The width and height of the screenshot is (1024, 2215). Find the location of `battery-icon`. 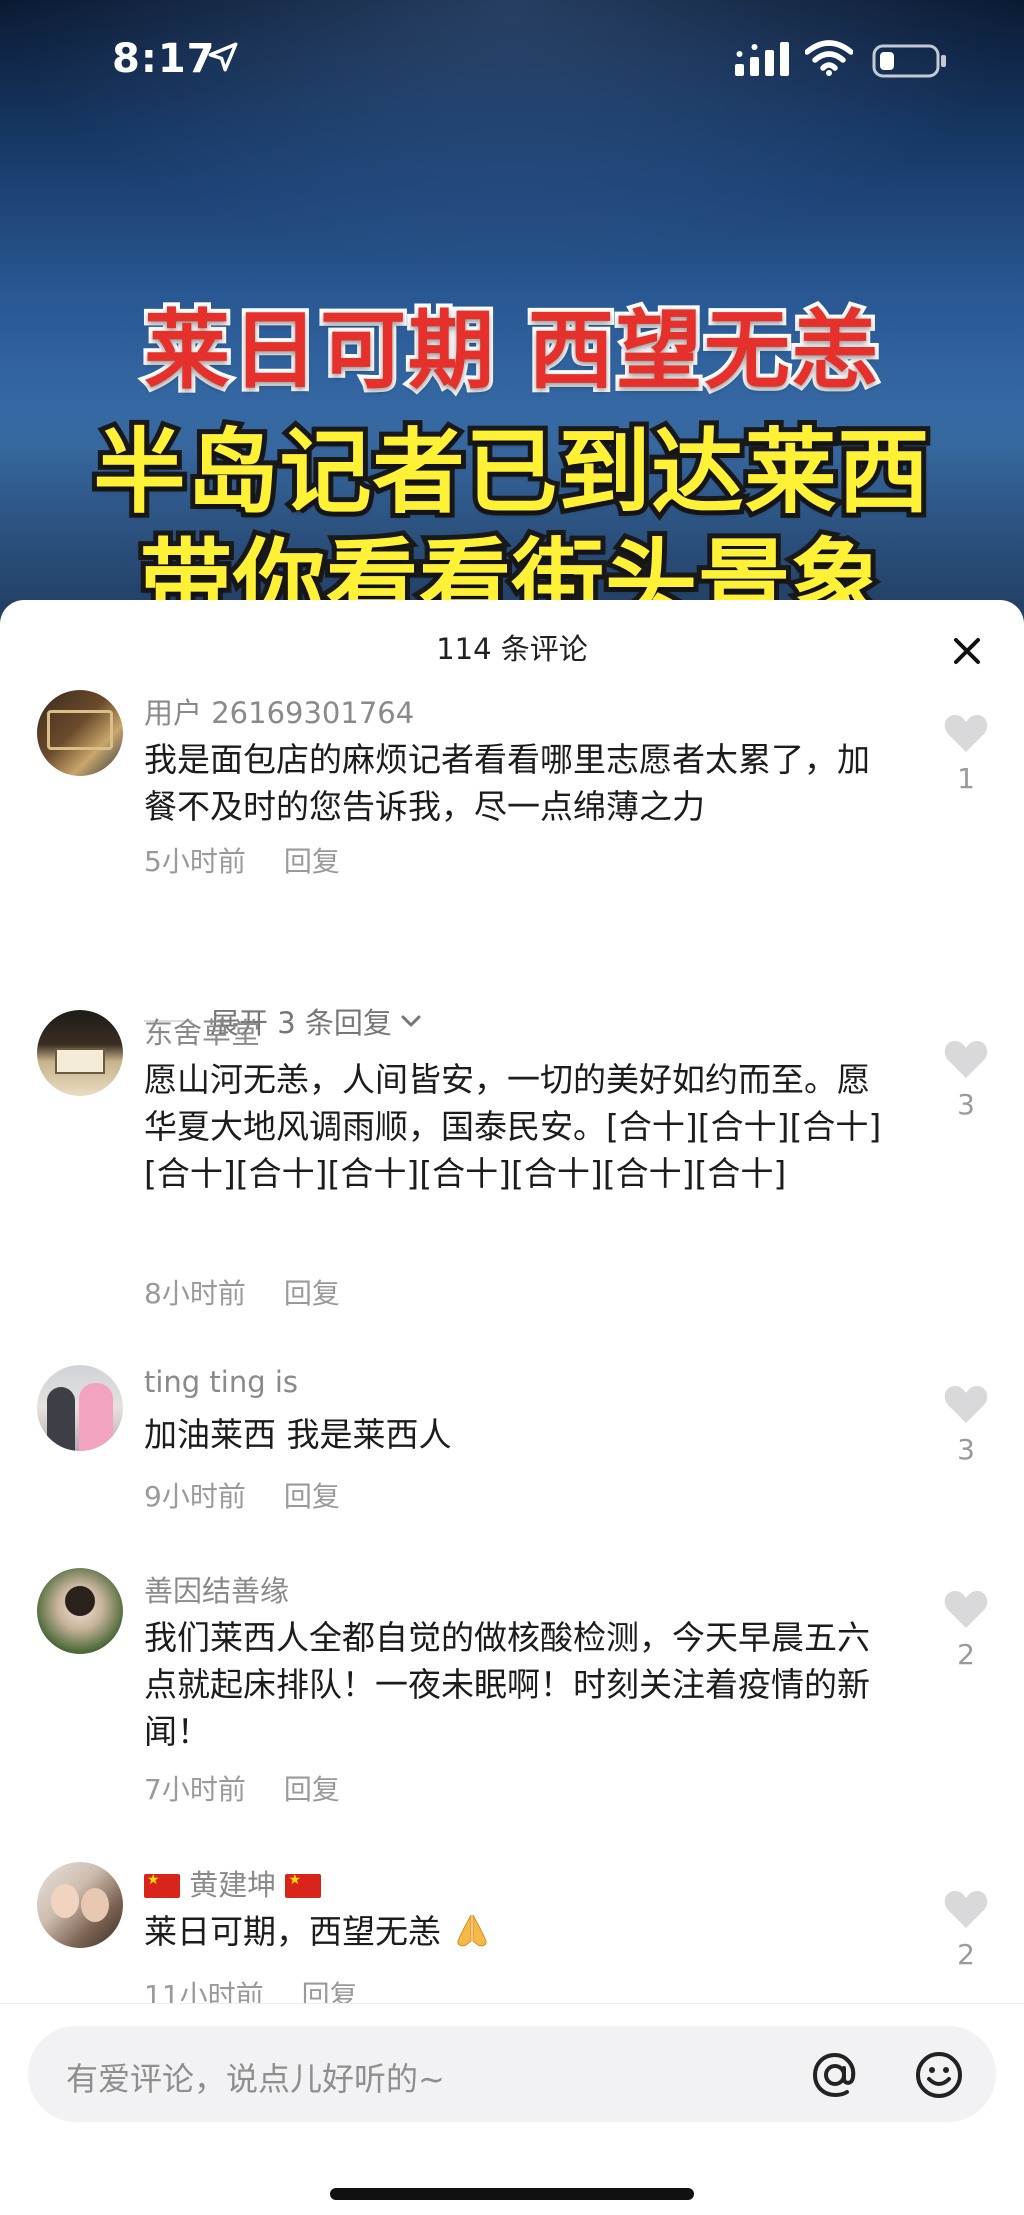

battery-icon is located at coordinates (909, 61).